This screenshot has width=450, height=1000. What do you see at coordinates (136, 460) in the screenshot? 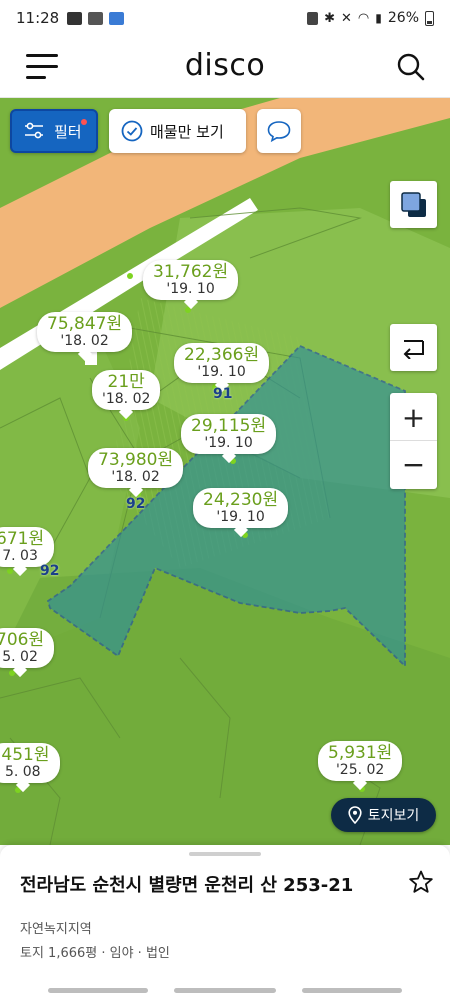
I see `price-amount: 73,980원` at bounding box center [136, 460].